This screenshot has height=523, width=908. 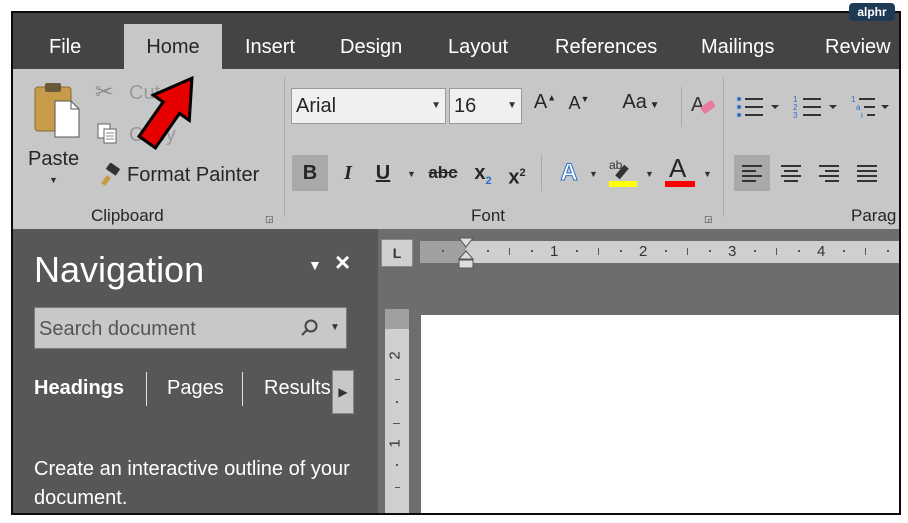 What do you see at coordinates (368, 106) in the screenshot?
I see `font-name-combo: Arial ▼` at bounding box center [368, 106].